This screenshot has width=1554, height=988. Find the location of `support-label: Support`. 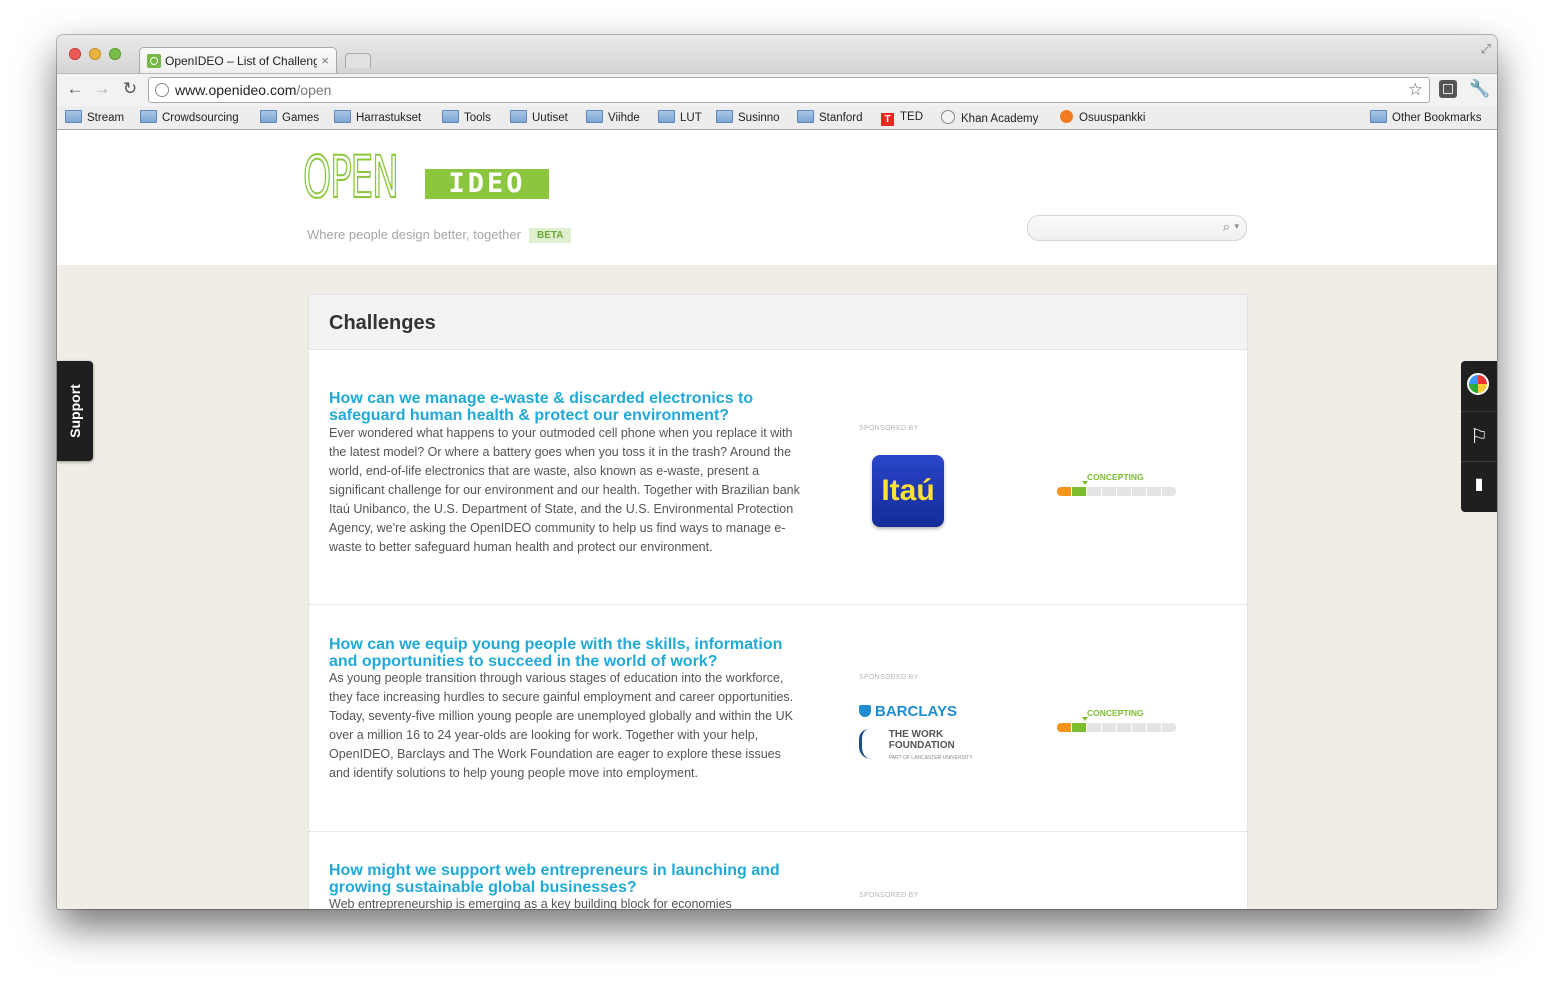

support-label: Support is located at coordinates (75, 411).